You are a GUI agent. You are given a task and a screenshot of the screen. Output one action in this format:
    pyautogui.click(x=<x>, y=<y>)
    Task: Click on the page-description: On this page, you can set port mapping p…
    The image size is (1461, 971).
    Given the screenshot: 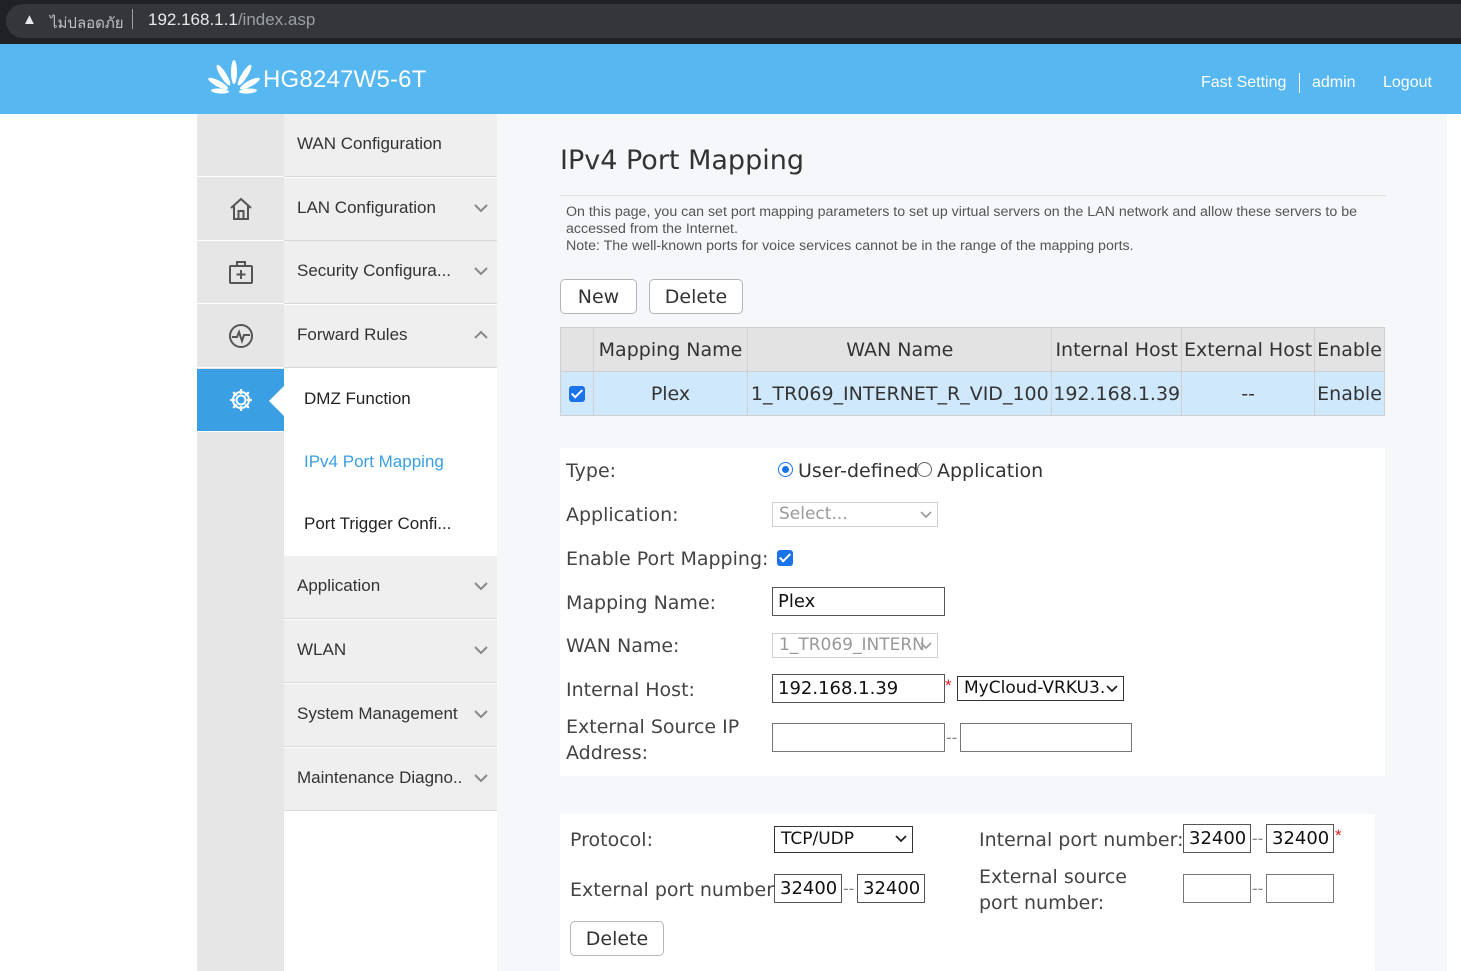 What is the action you would take?
    pyautogui.click(x=978, y=229)
    